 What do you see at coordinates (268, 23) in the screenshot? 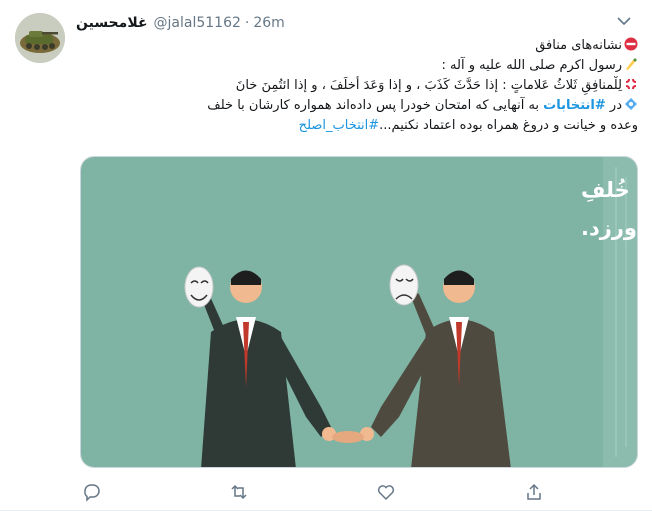
I see `timestamp: 26m` at bounding box center [268, 23].